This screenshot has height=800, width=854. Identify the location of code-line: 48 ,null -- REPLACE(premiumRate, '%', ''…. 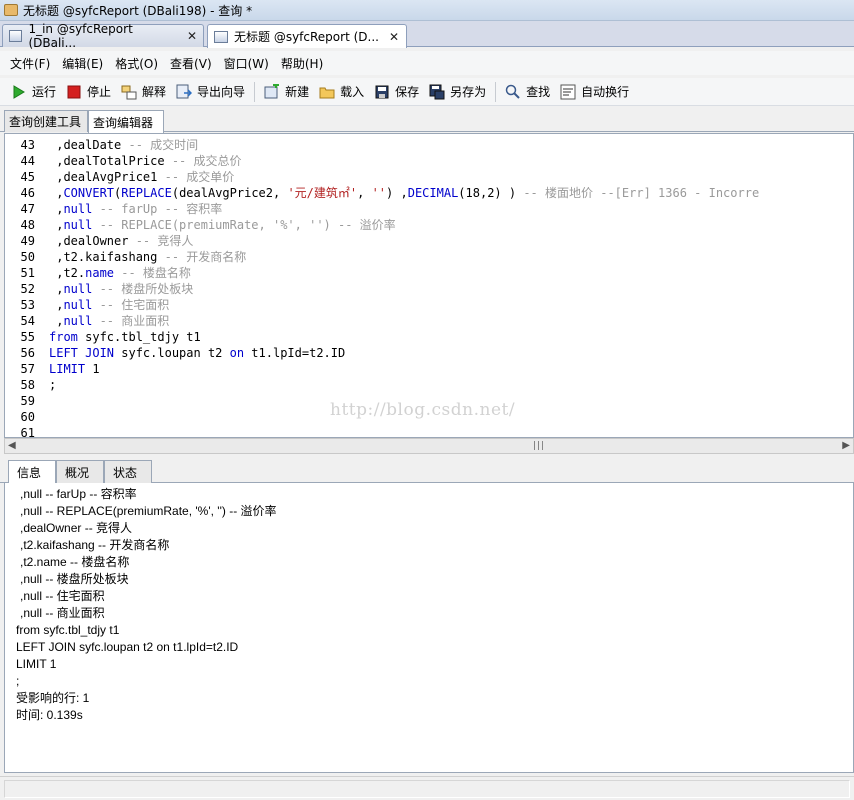
(429, 225).